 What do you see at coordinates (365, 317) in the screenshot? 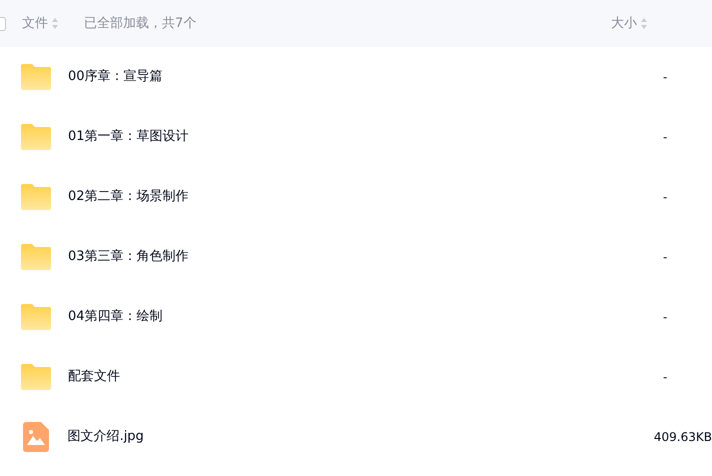
I see `file-name: 04第四章：绘制` at bounding box center [365, 317].